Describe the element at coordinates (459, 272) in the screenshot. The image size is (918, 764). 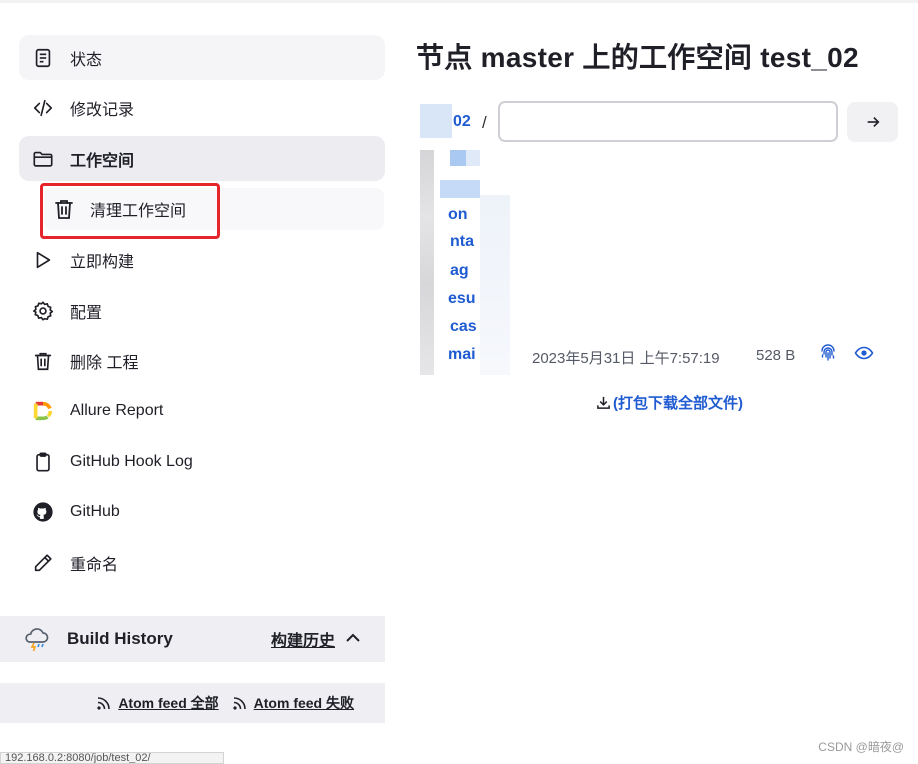
I see `file-link: ag` at that location.